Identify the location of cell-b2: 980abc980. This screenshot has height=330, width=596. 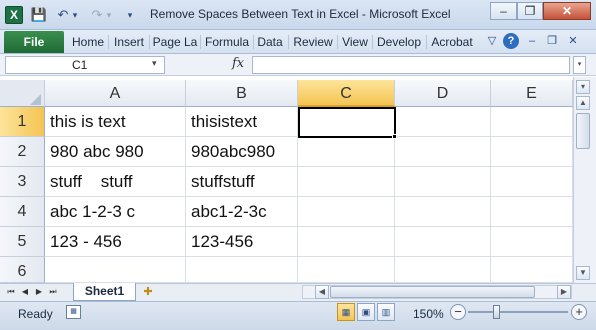
(242, 152).